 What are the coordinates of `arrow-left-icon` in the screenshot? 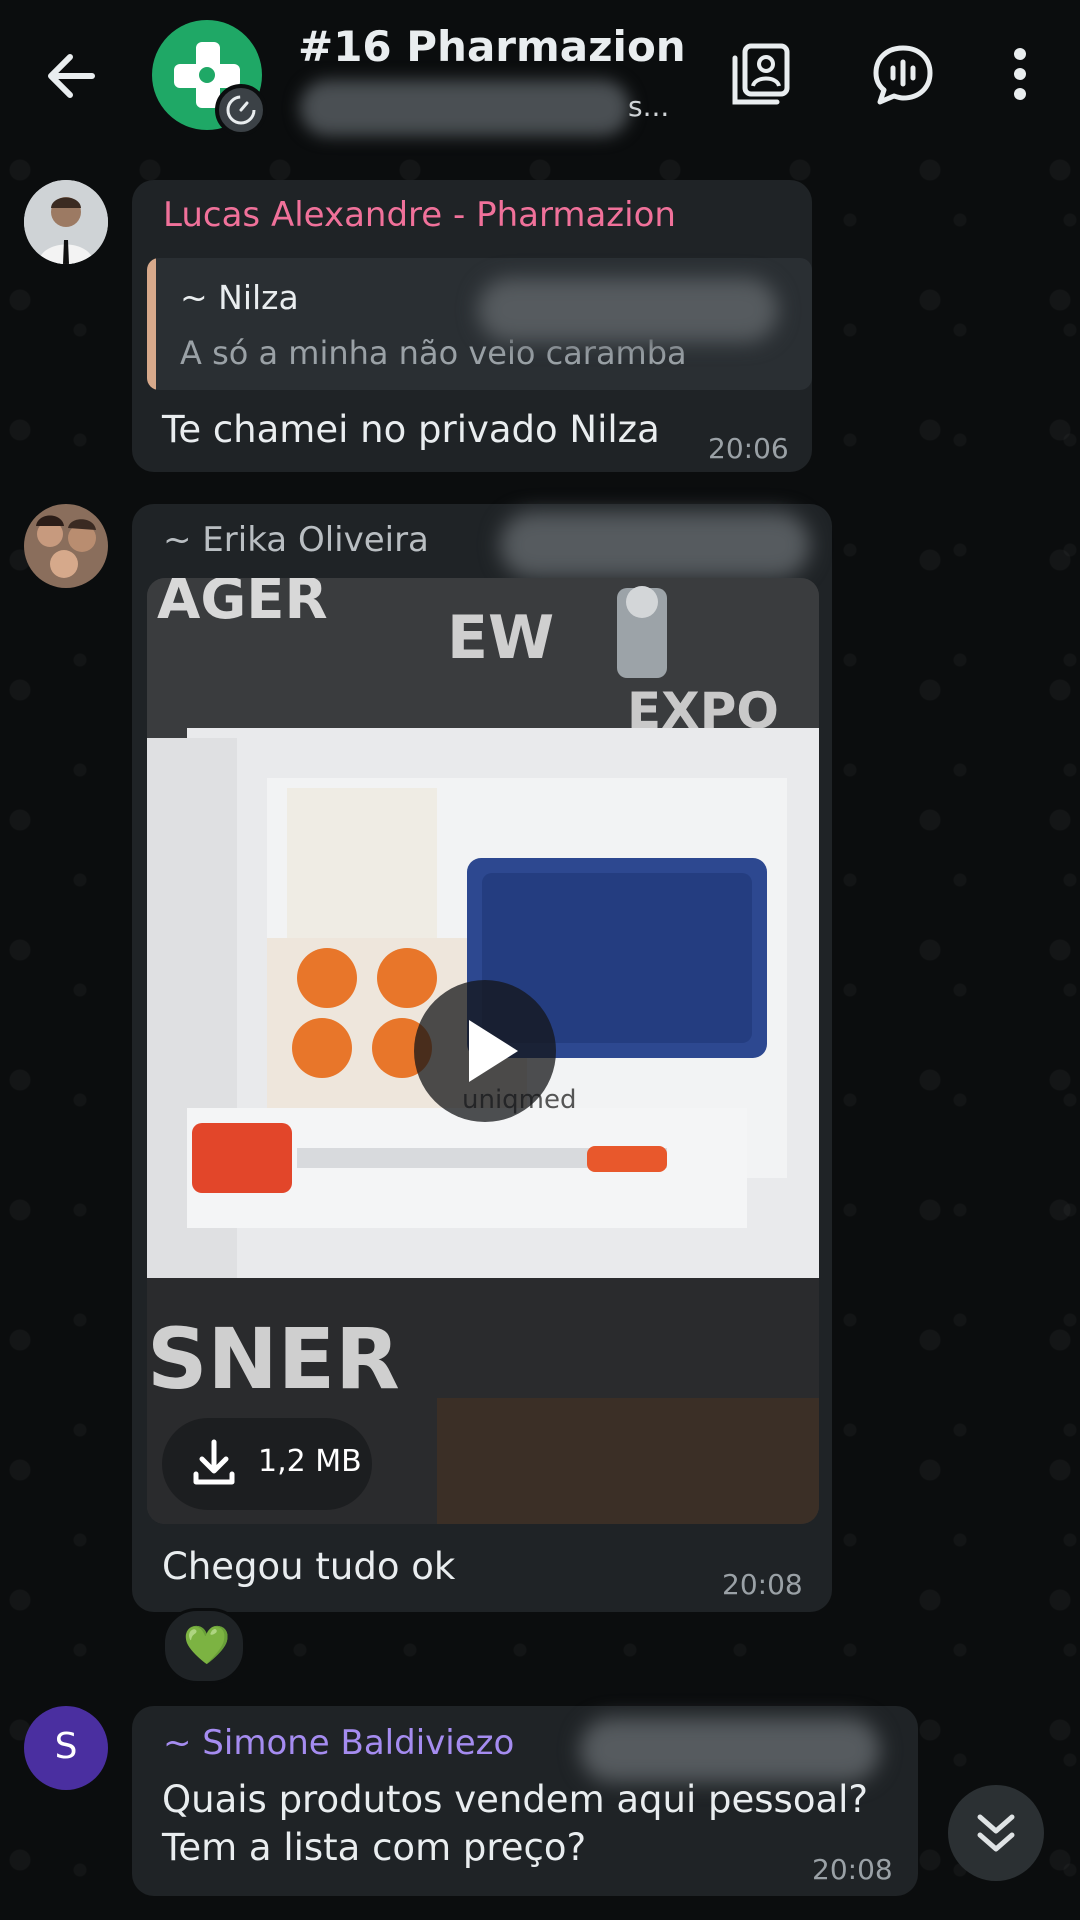 It's located at (71, 76).